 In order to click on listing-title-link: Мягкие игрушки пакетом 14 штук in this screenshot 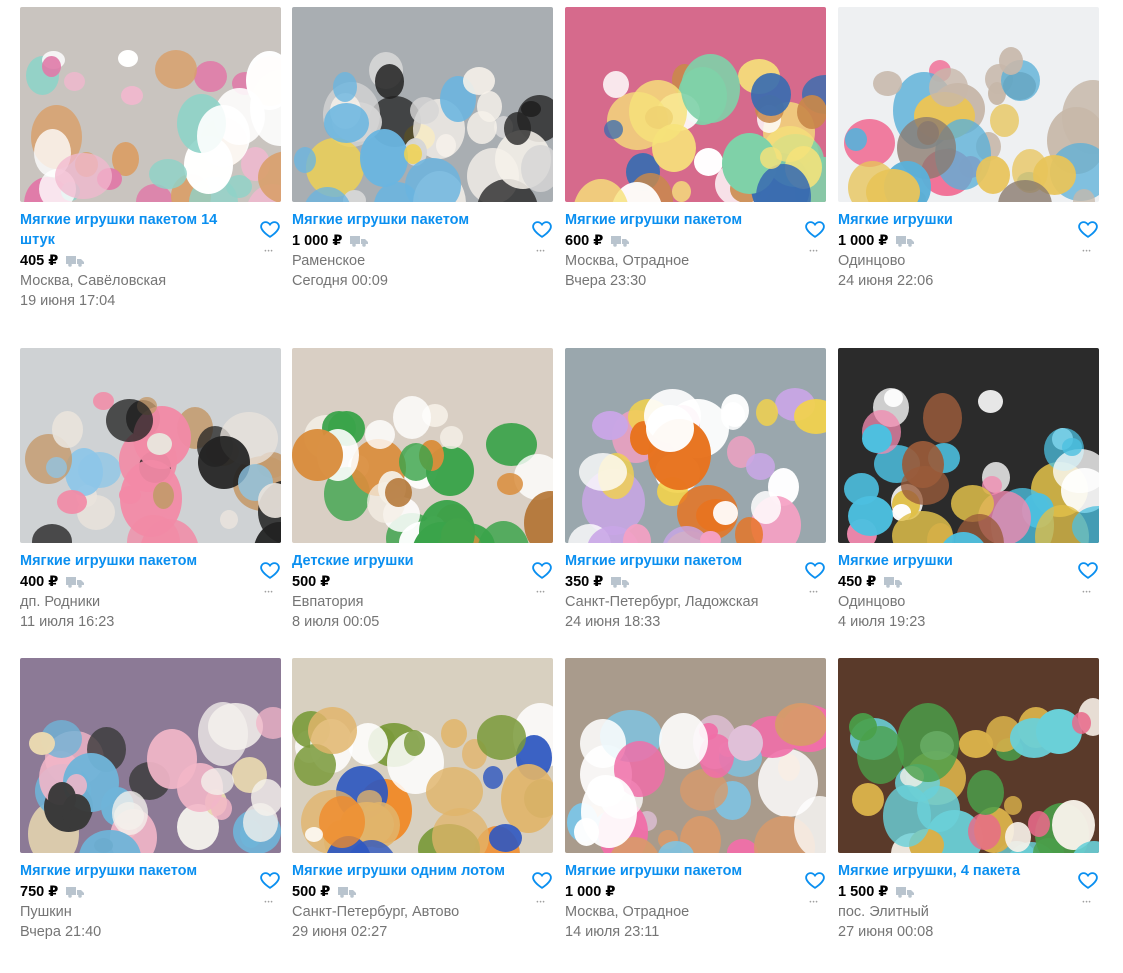, I will do `click(132, 230)`.